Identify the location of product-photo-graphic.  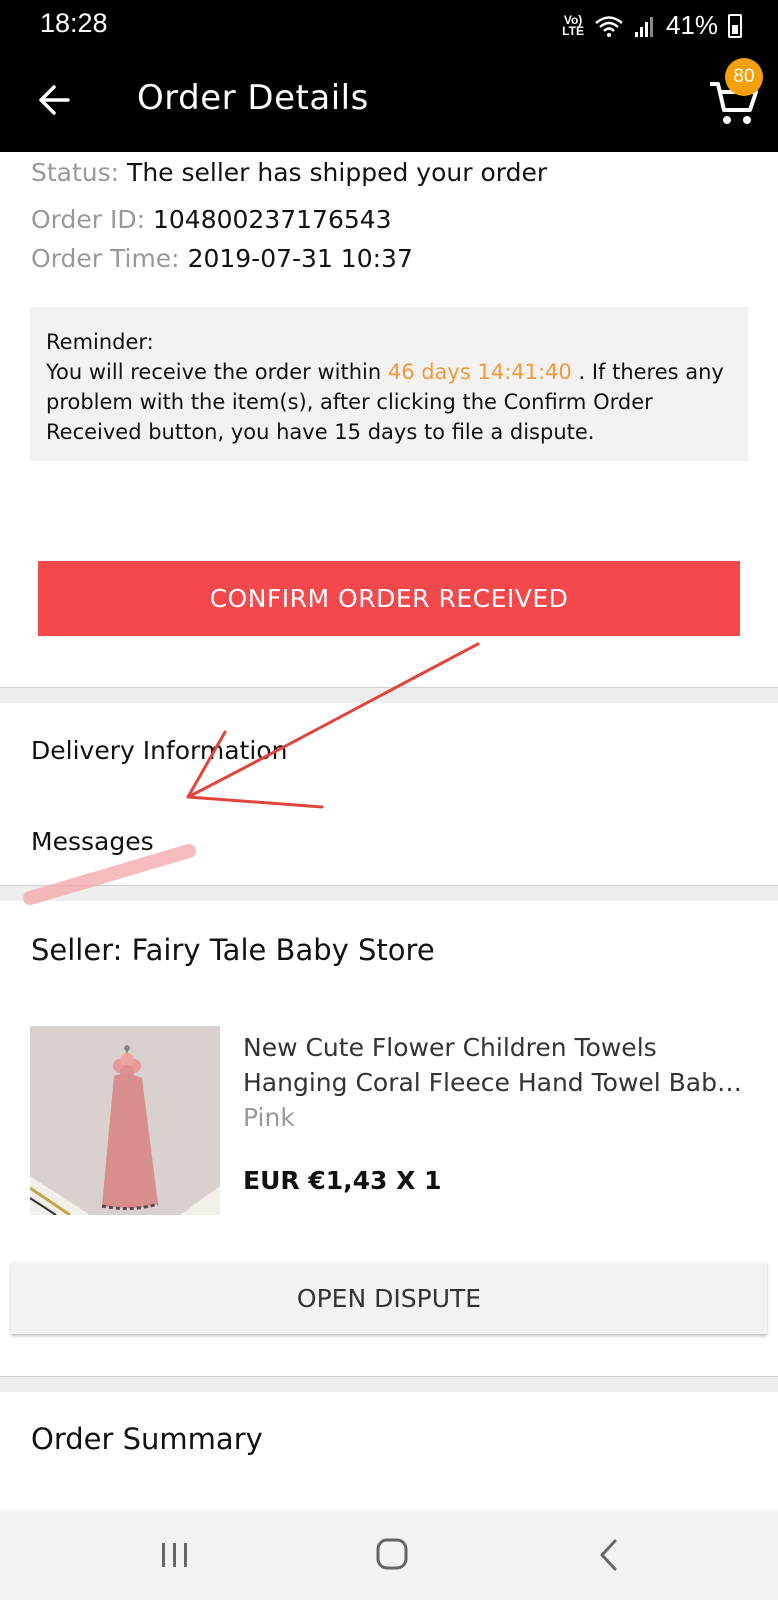
(125, 1120).